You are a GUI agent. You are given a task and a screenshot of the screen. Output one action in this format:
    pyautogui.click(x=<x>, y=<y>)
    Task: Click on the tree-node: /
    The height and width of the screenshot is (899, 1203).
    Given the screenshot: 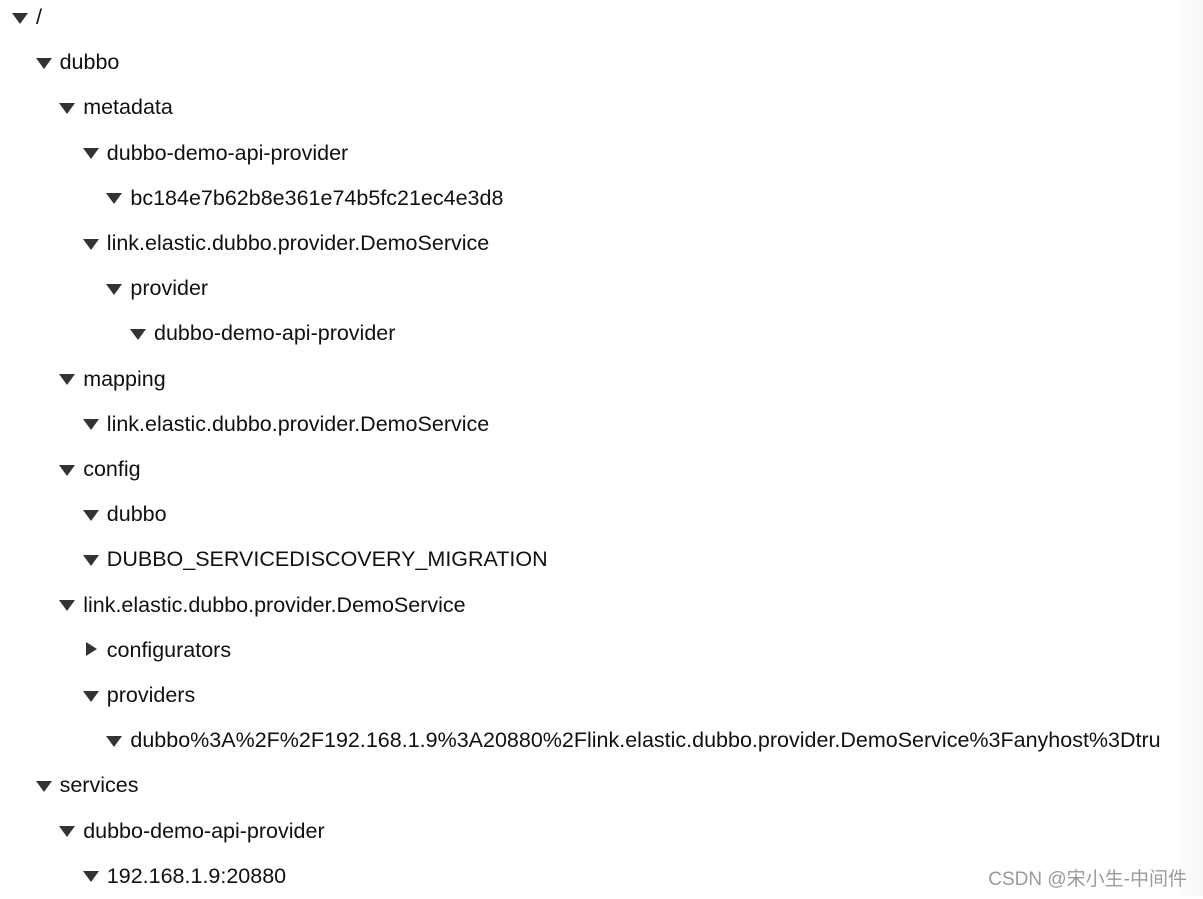 What is the action you would take?
    pyautogui.click(x=27, y=20)
    